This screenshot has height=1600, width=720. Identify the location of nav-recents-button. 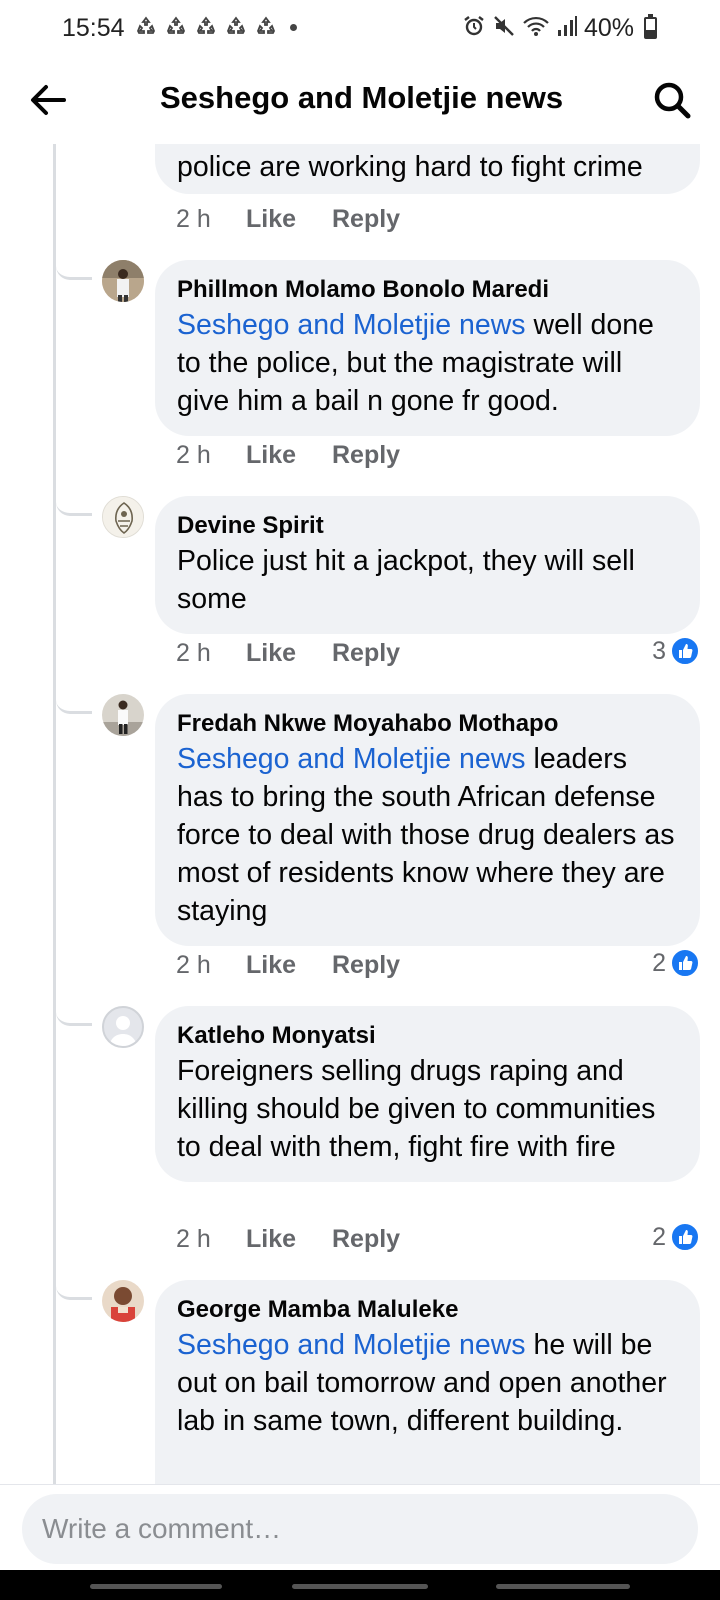
(156, 1586).